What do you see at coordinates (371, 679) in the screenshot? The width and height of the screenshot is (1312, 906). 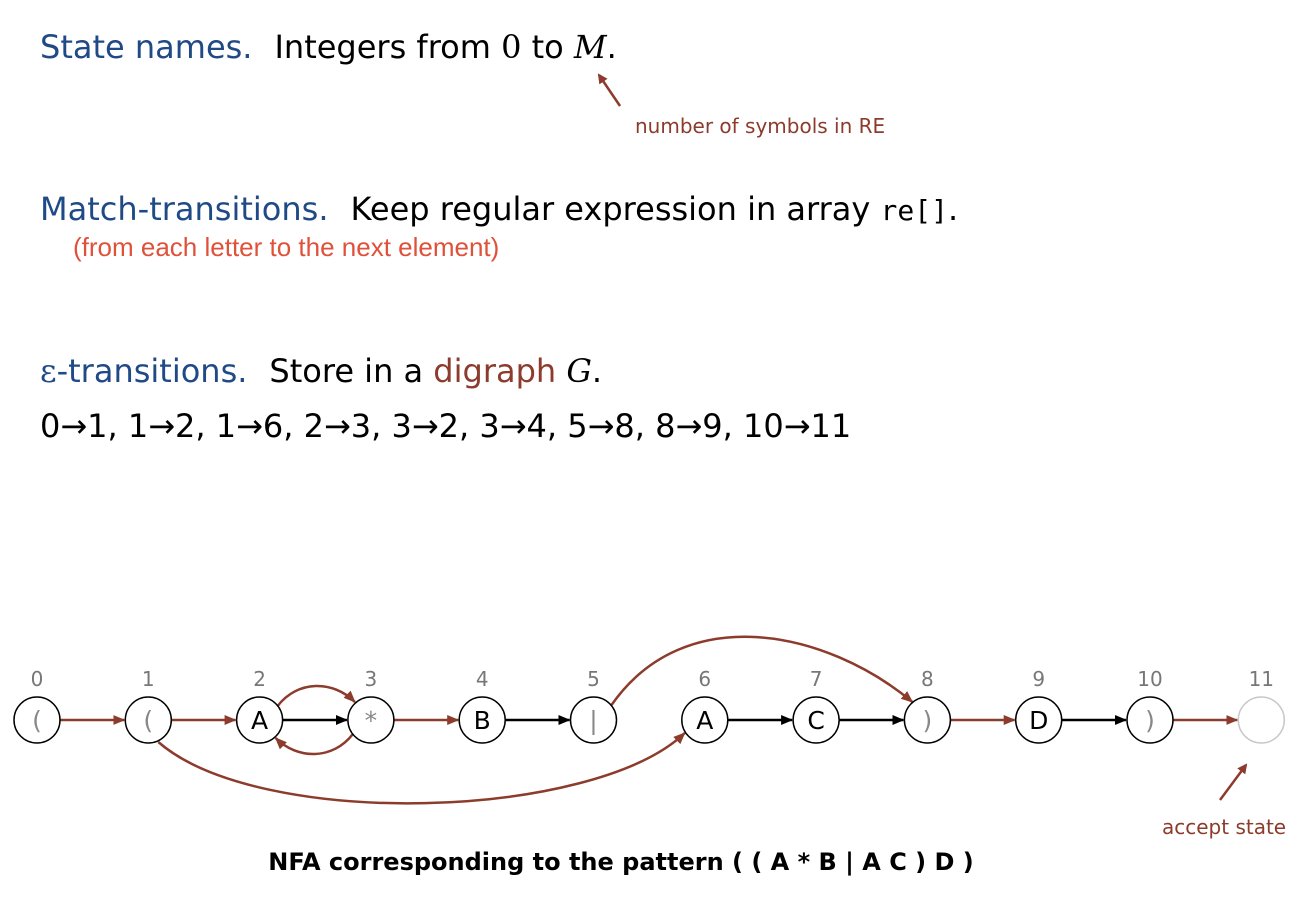 I see `state-index-3: 3` at bounding box center [371, 679].